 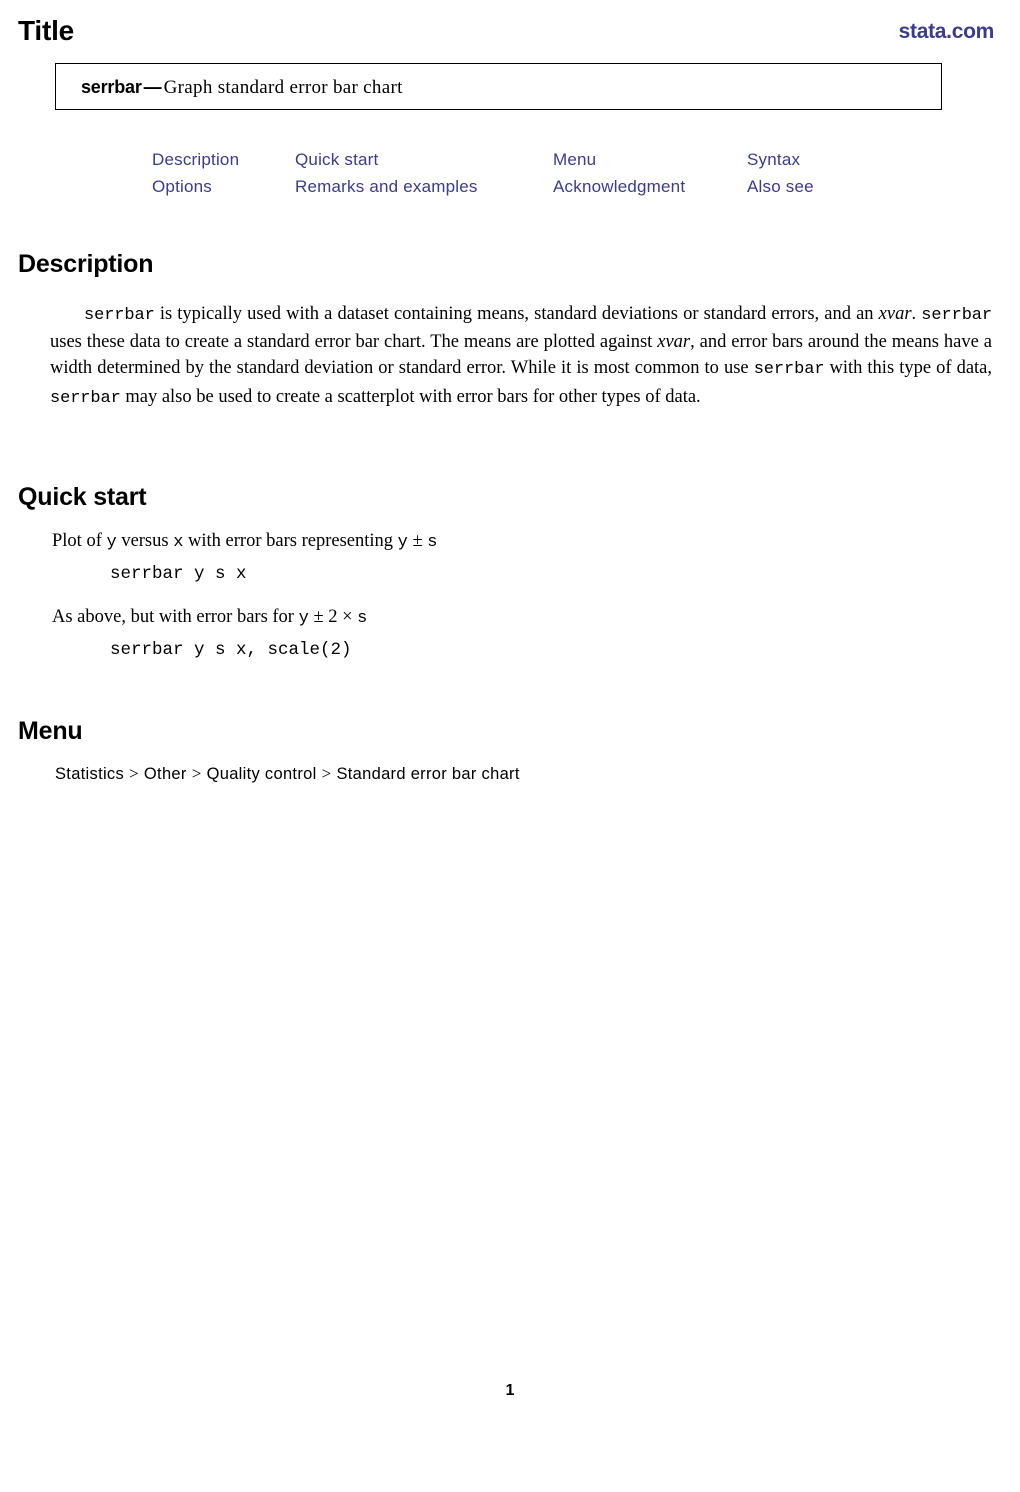 What do you see at coordinates (195, 160) in the screenshot?
I see `link-description: Description` at bounding box center [195, 160].